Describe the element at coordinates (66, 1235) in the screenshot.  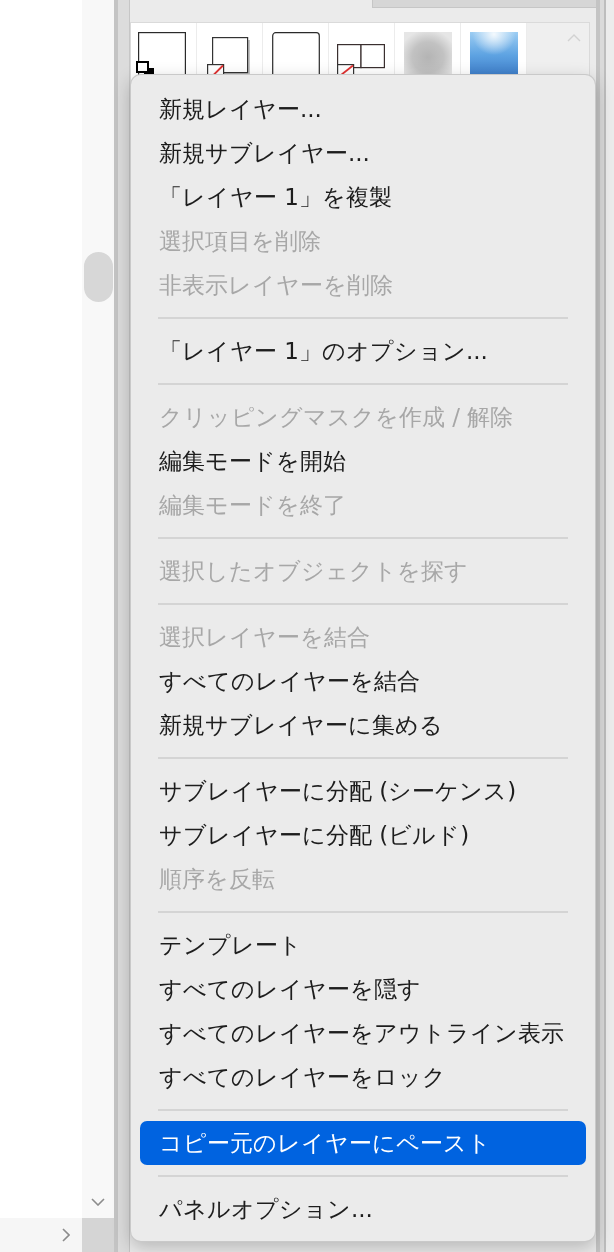
I see `chevron-right-icon` at that location.